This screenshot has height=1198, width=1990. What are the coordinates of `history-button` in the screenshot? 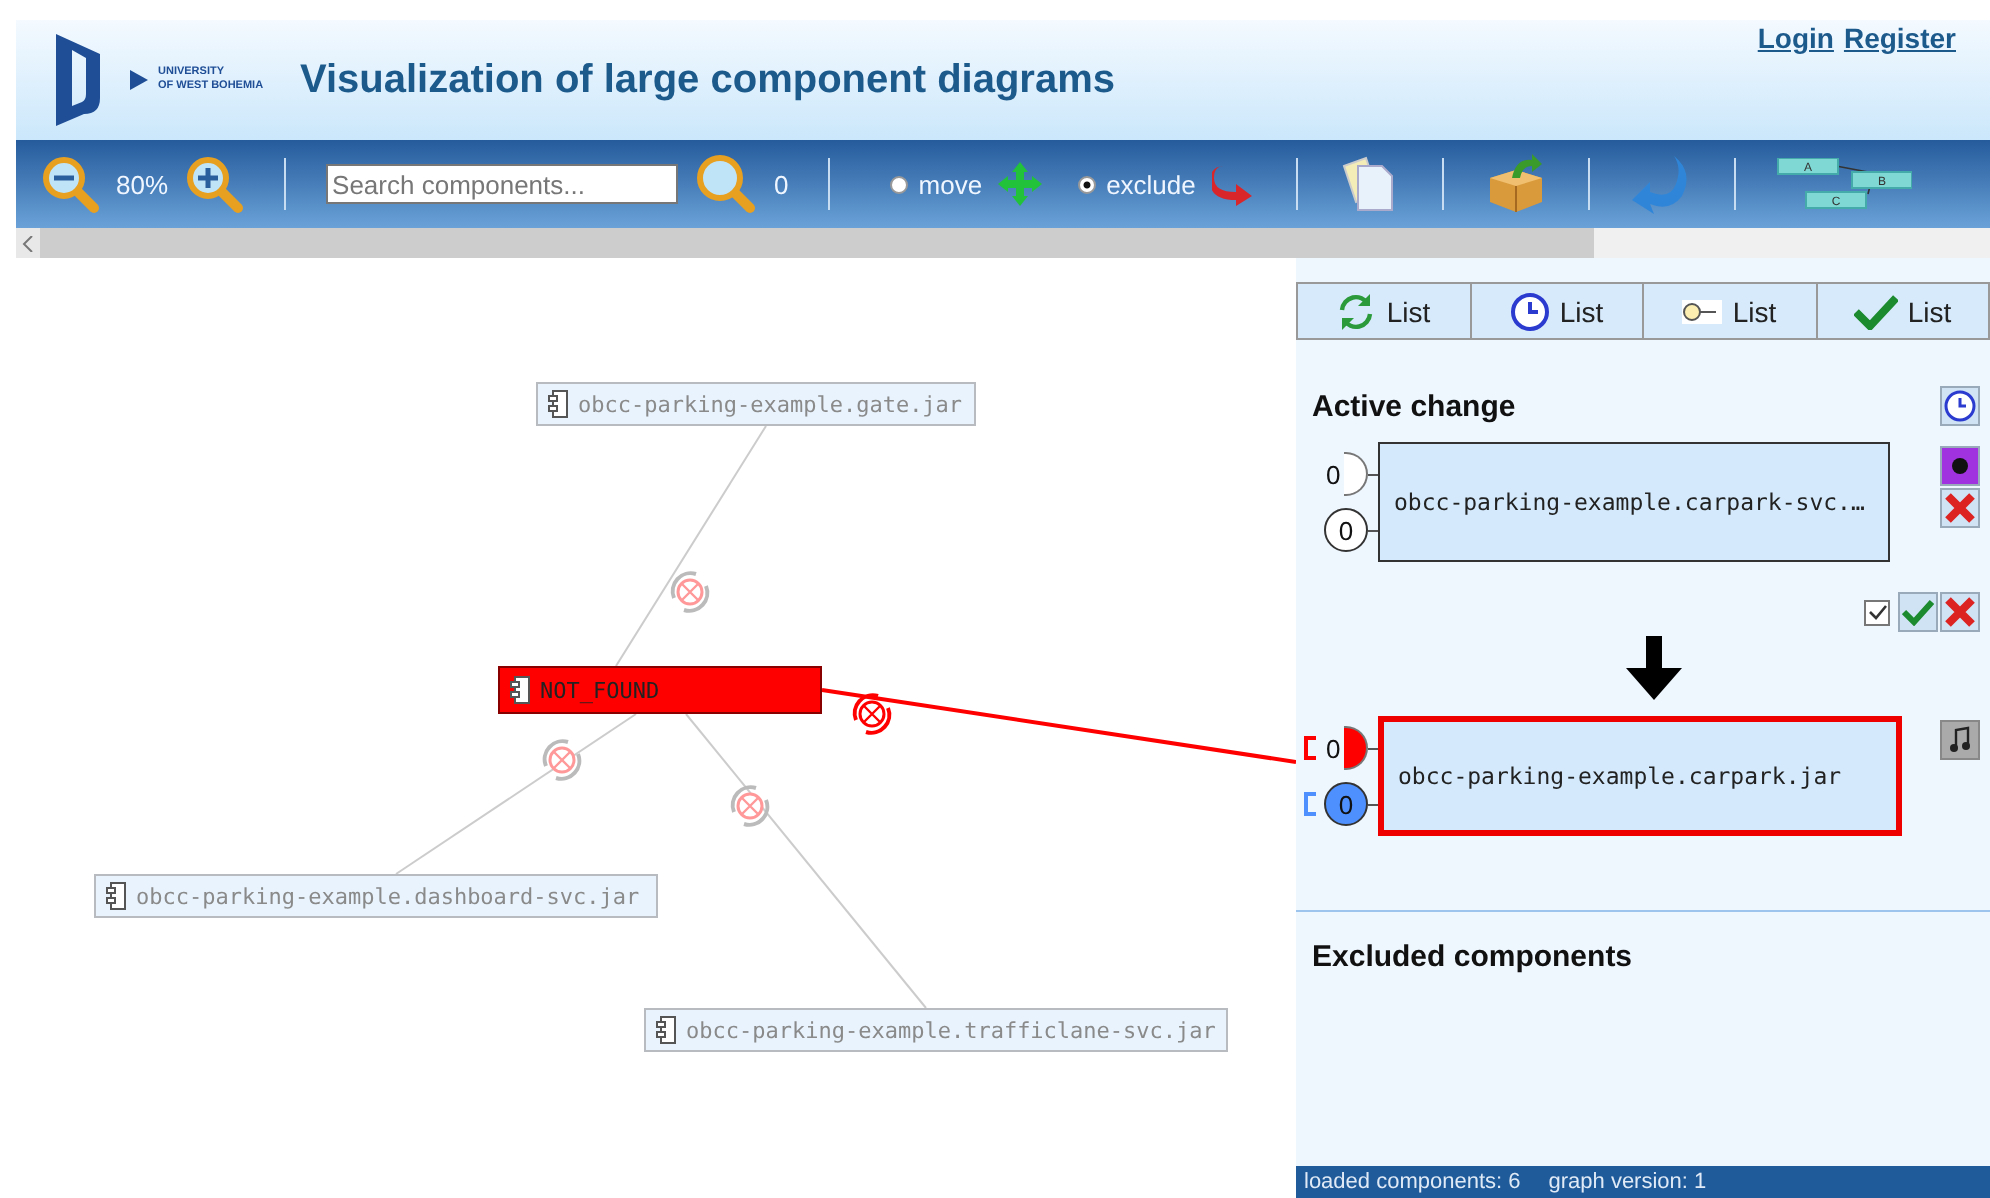 It's located at (1960, 406).